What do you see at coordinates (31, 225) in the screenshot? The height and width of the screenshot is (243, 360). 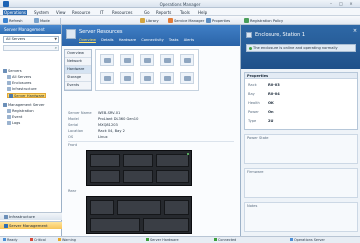 I see `wunderbar-server-management: Server Management` at bounding box center [31, 225].